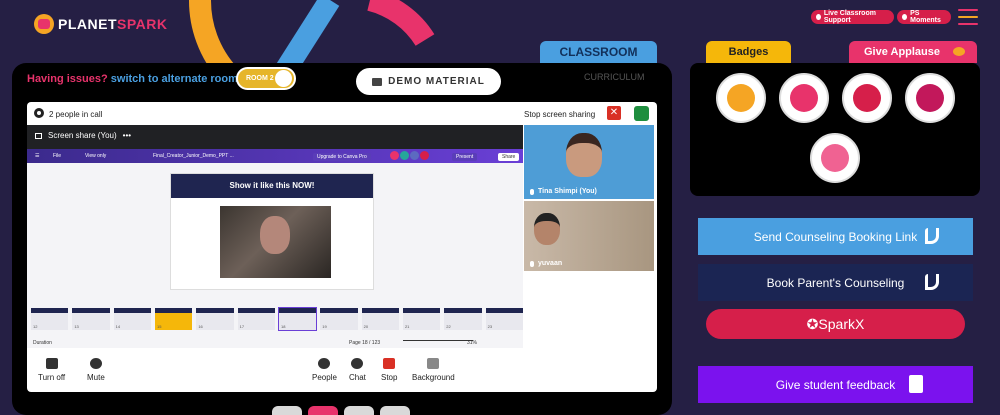 The height and width of the screenshot is (415, 1000). What do you see at coordinates (51, 370) in the screenshot?
I see `camera-button: Turn off` at bounding box center [51, 370].